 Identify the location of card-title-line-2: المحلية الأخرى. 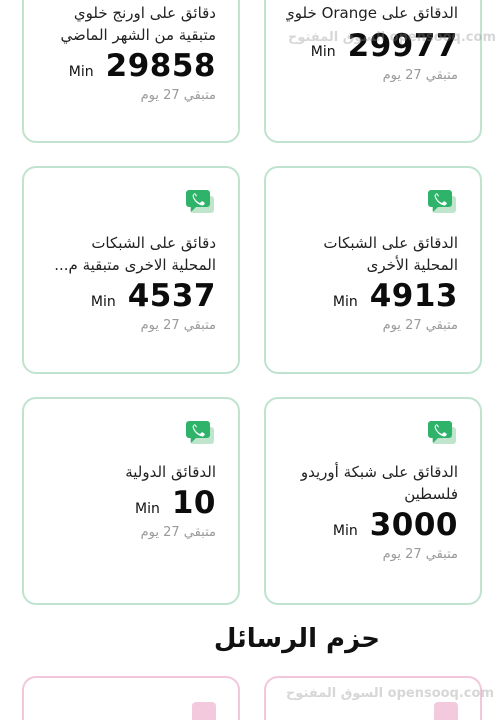
(412, 265).